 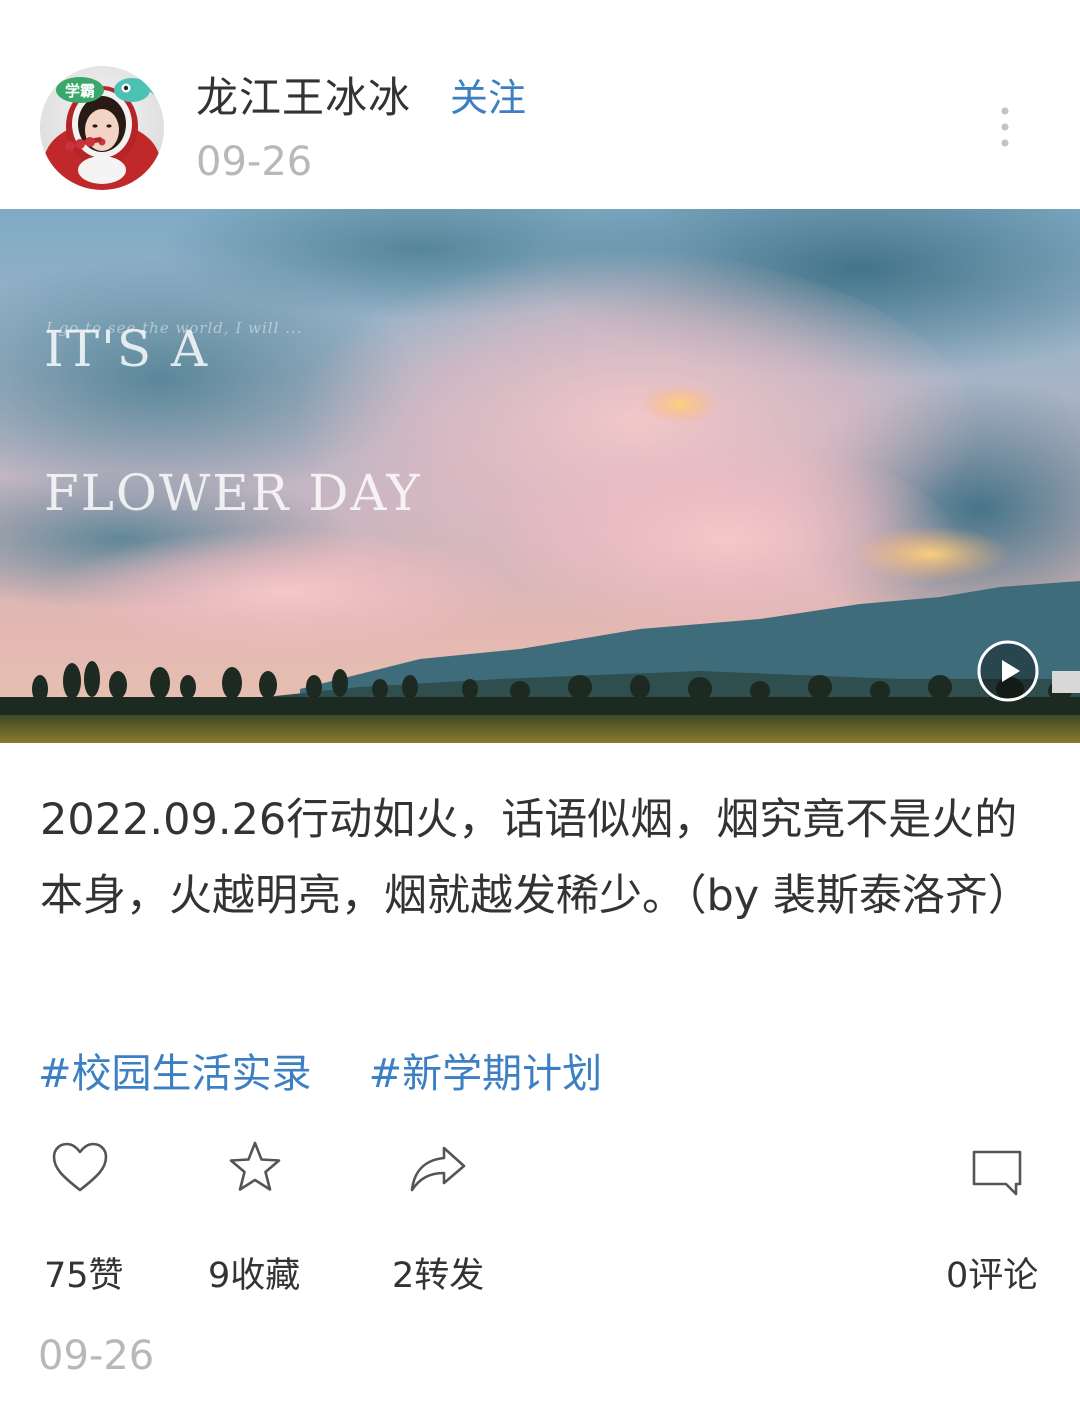 I want to click on footer-date: 09-26, so click(x=96, y=1356).